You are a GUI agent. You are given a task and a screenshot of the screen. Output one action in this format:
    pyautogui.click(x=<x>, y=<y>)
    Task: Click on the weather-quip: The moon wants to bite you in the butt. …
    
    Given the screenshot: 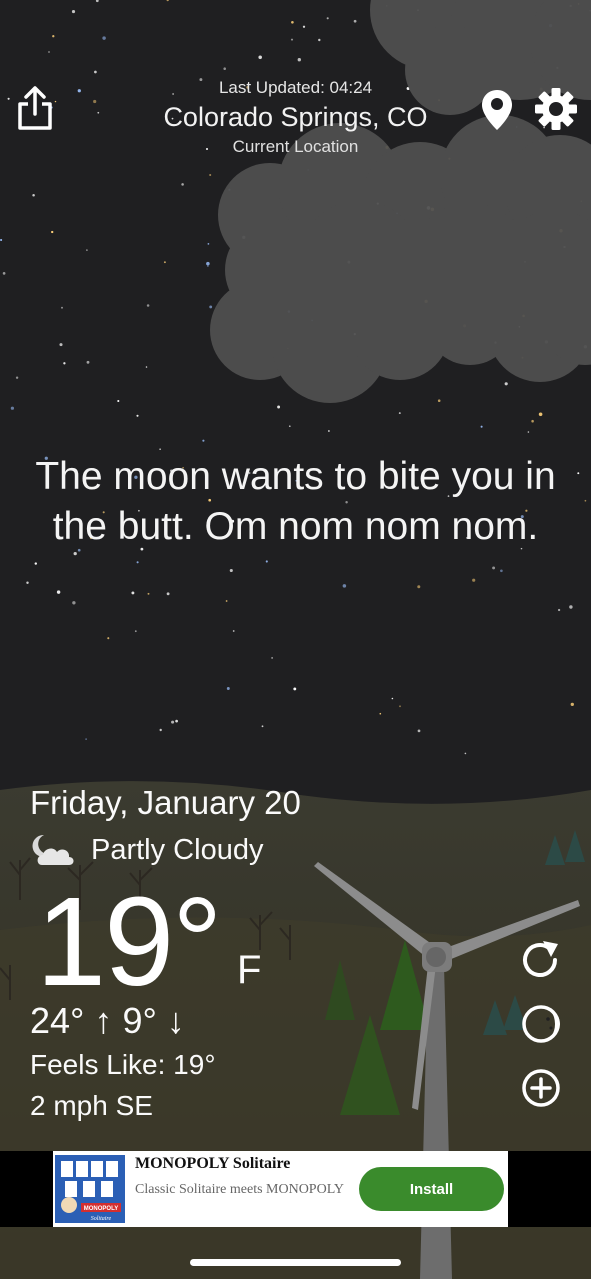 What is the action you would take?
    pyautogui.click(x=295, y=501)
    